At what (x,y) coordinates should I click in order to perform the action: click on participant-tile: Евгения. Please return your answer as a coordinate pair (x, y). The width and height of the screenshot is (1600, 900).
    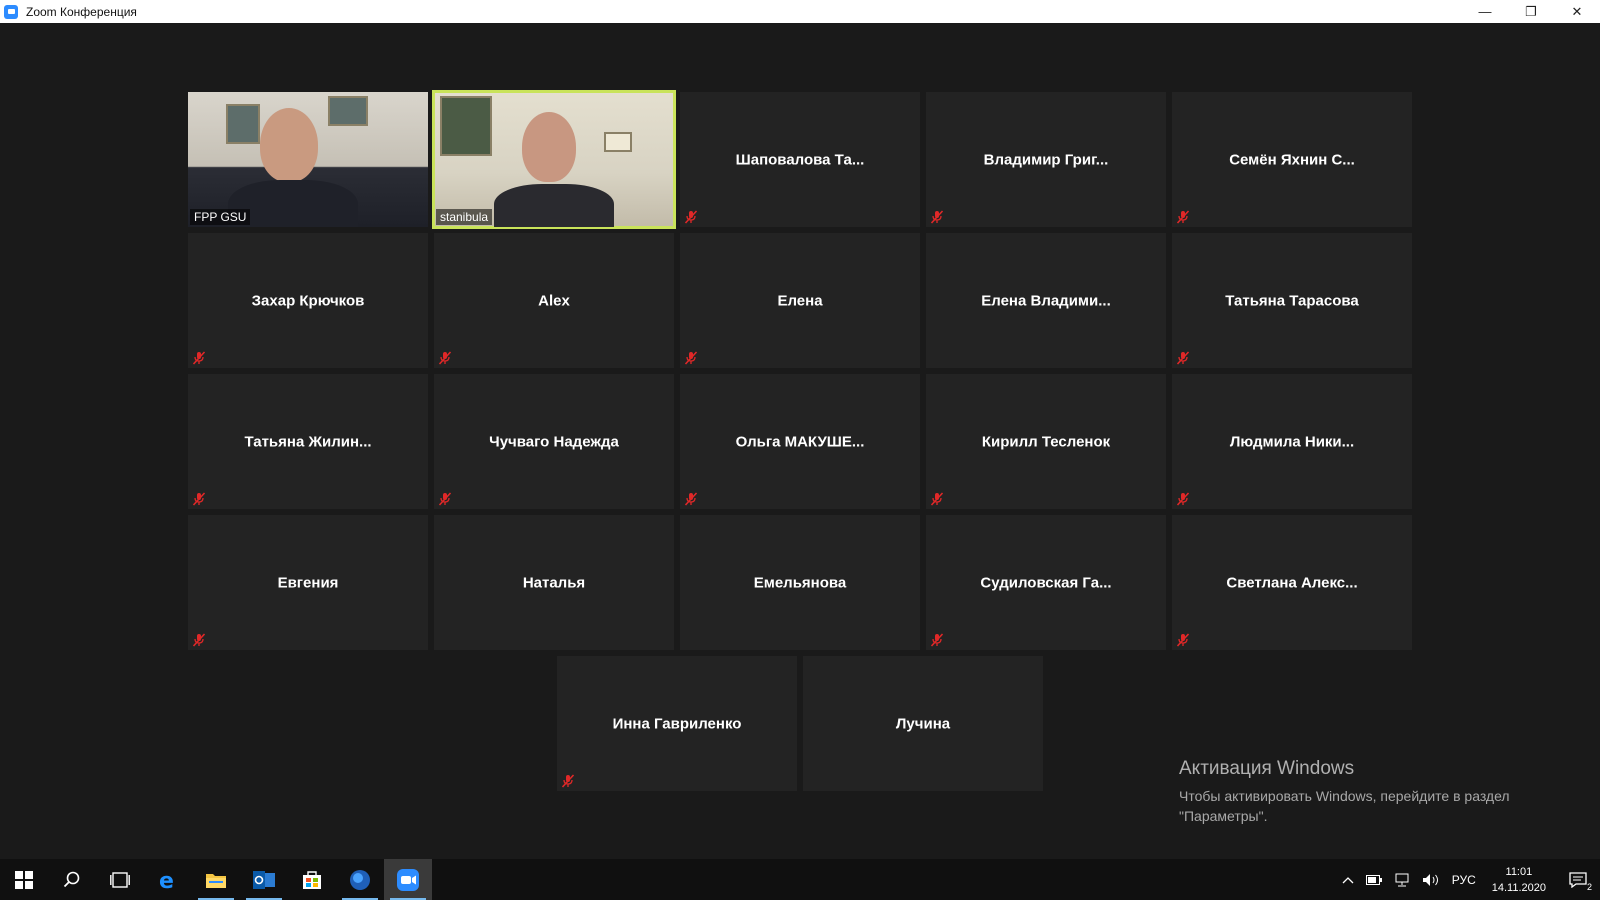
    Looking at the image, I should click on (308, 582).